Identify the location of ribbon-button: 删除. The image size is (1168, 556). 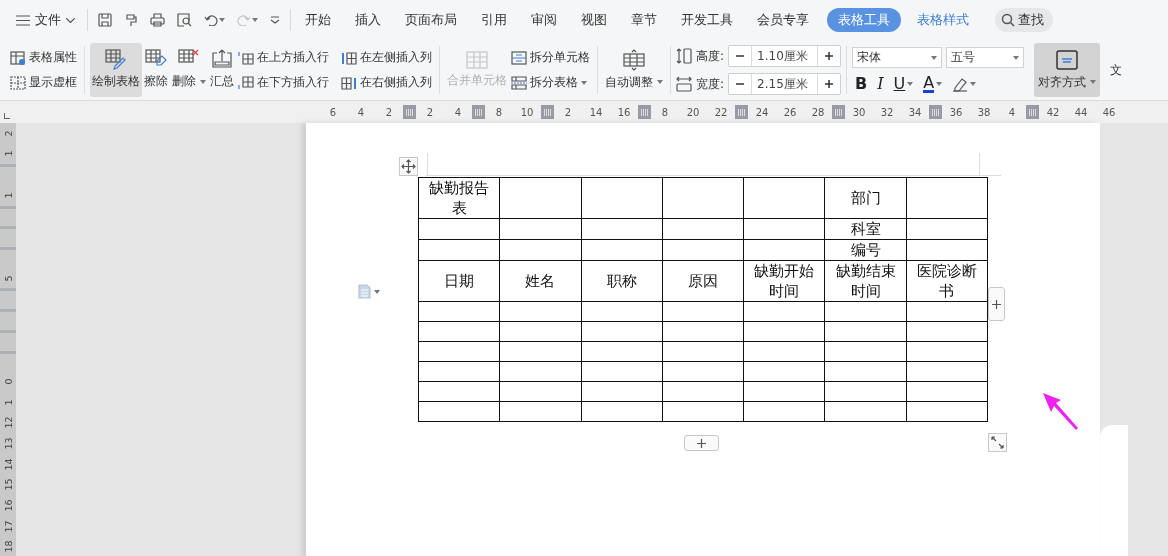
(189, 70).